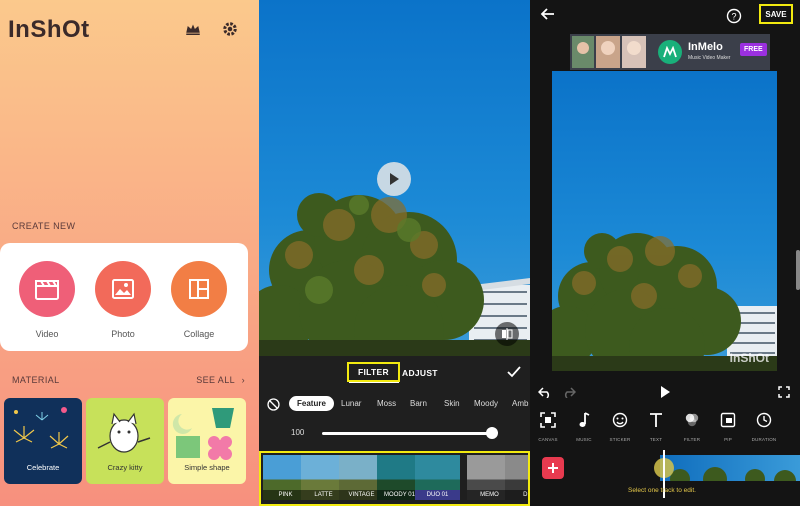 The image size is (800, 506). What do you see at coordinates (544, 394) in the screenshot?
I see `undo-icon` at bounding box center [544, 394].